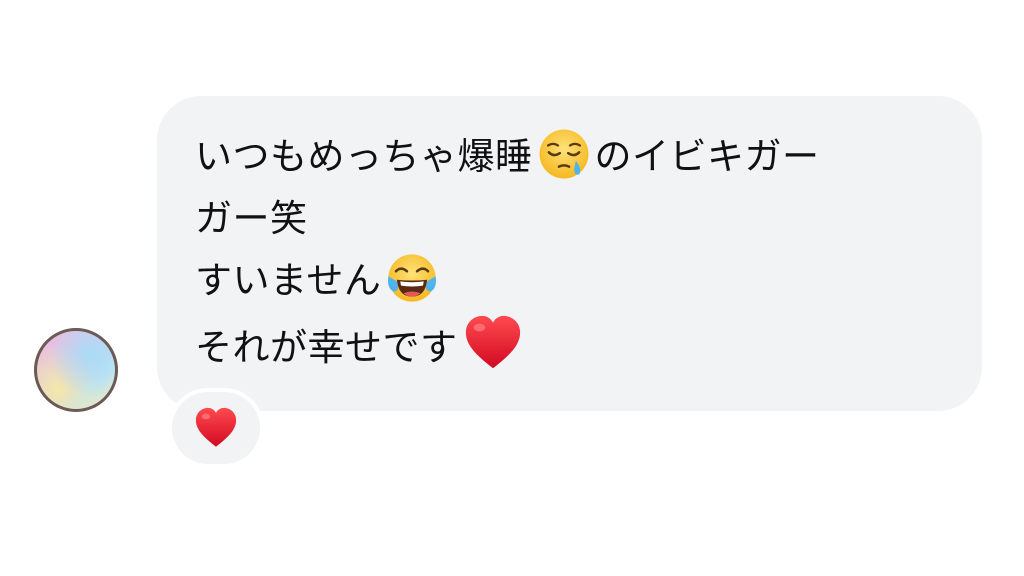  I want to click on face-with-tears-of-joy-icon, so click(412, 278).